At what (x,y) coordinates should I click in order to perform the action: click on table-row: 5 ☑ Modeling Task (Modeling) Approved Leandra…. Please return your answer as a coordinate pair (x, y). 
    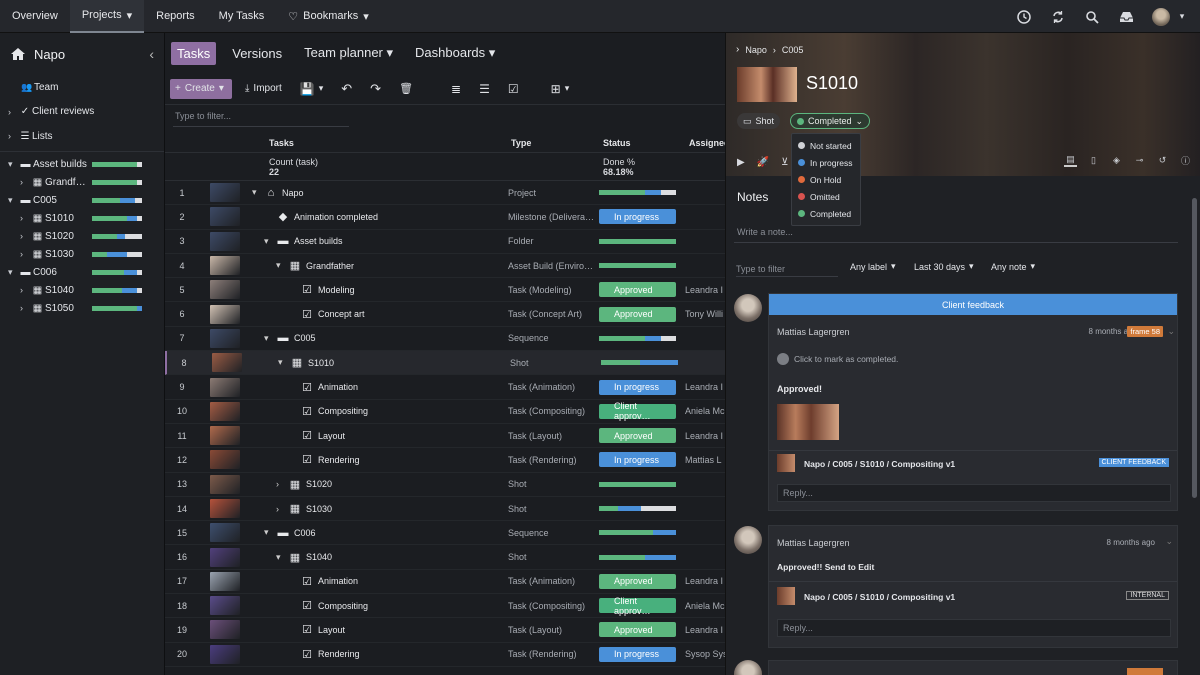
    Looking at the image, I should click on (445, 290).